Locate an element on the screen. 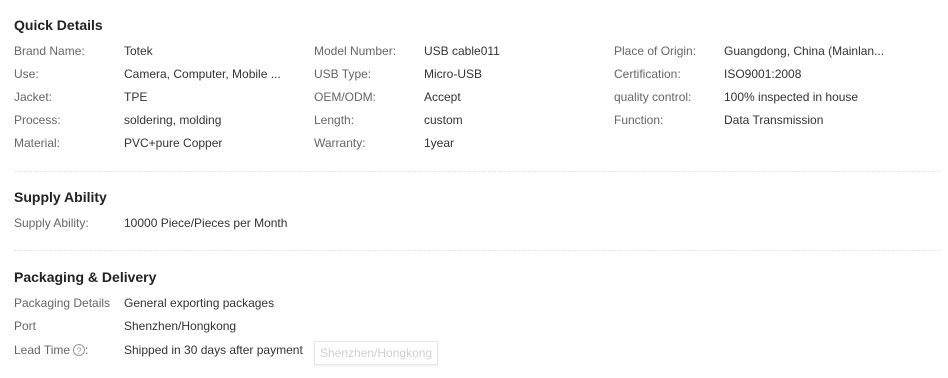 The height and width of the screenshot is (378, 948). detail-label: Material: is located at coordinates (37, 143).